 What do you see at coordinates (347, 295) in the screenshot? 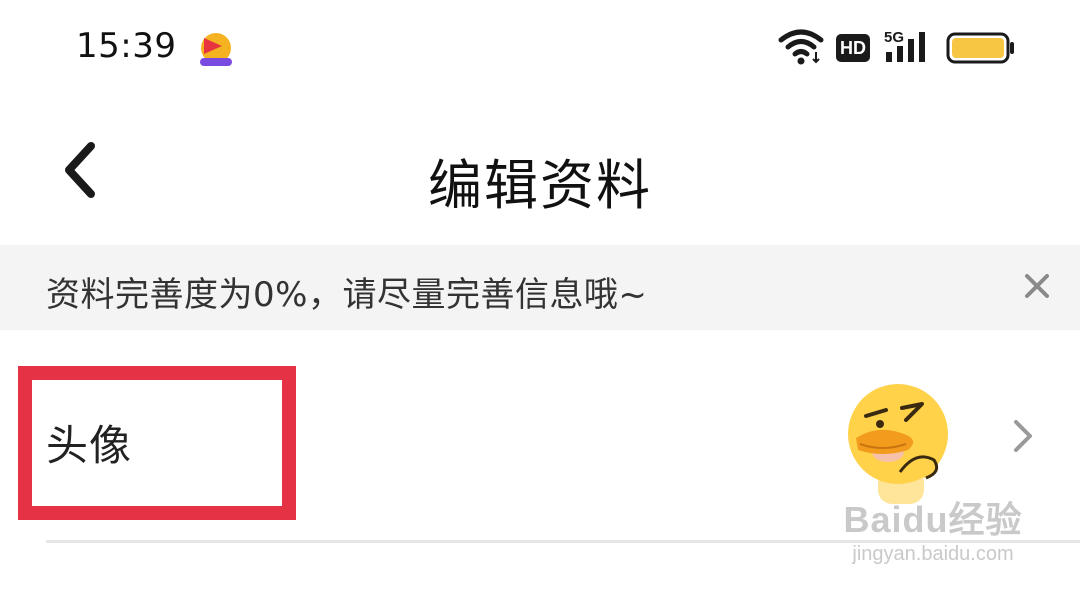
I see `completion-notice-text: 资料完善度为0%，请尽量完善信息哦~` at bounding box center [347, 295].